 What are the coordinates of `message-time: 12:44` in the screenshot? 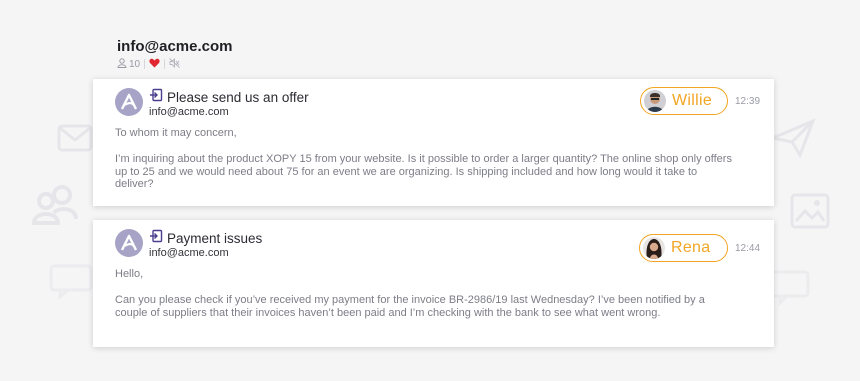 It's located at (748, 248).